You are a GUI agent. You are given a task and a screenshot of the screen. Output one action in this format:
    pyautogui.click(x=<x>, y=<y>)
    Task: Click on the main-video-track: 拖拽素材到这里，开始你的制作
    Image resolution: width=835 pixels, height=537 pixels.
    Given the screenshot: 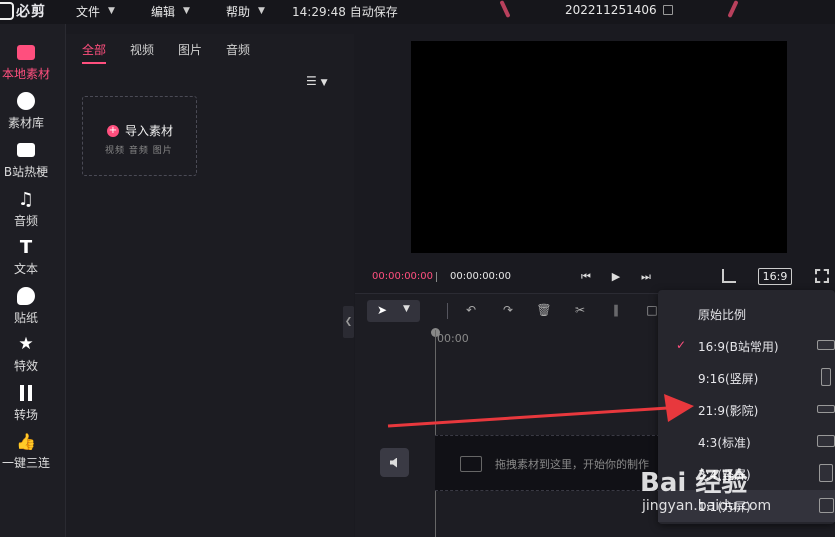 What is the action you would take?
    pyautogui.click(x=550, y=463)
    